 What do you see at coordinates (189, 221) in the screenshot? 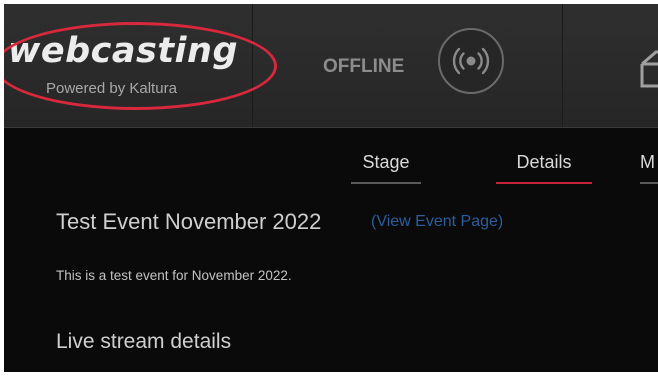
I see `event-title: Test Event November 2022` at bounding box center [189, 221].